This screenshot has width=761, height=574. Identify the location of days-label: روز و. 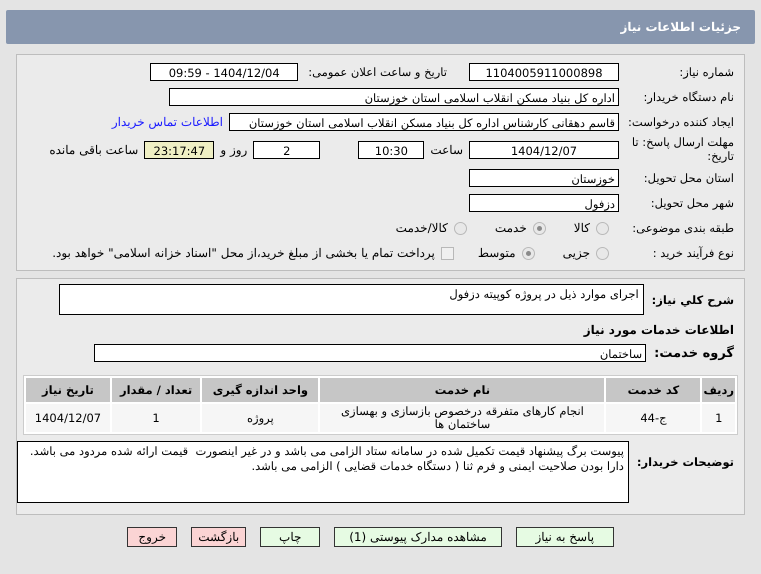
(234, 150).